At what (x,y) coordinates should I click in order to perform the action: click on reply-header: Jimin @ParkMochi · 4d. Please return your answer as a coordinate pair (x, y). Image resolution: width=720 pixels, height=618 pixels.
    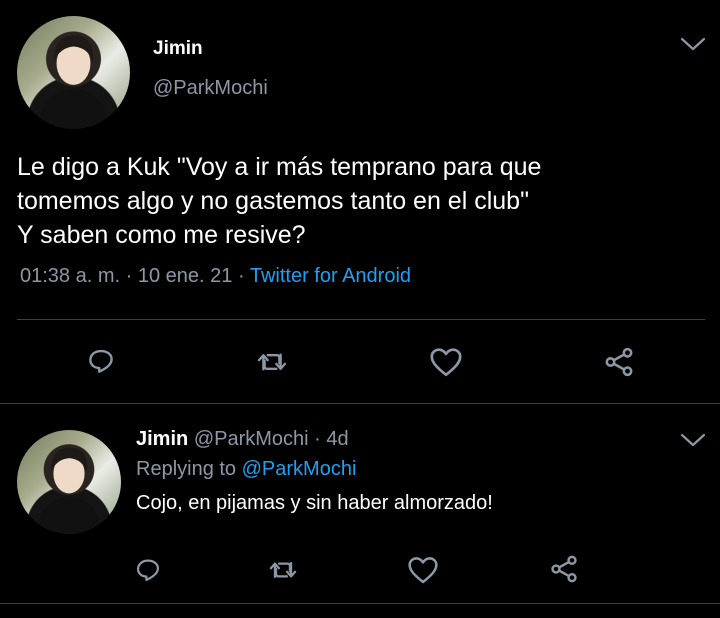
    Looking at the image, I should click on (242, 439).